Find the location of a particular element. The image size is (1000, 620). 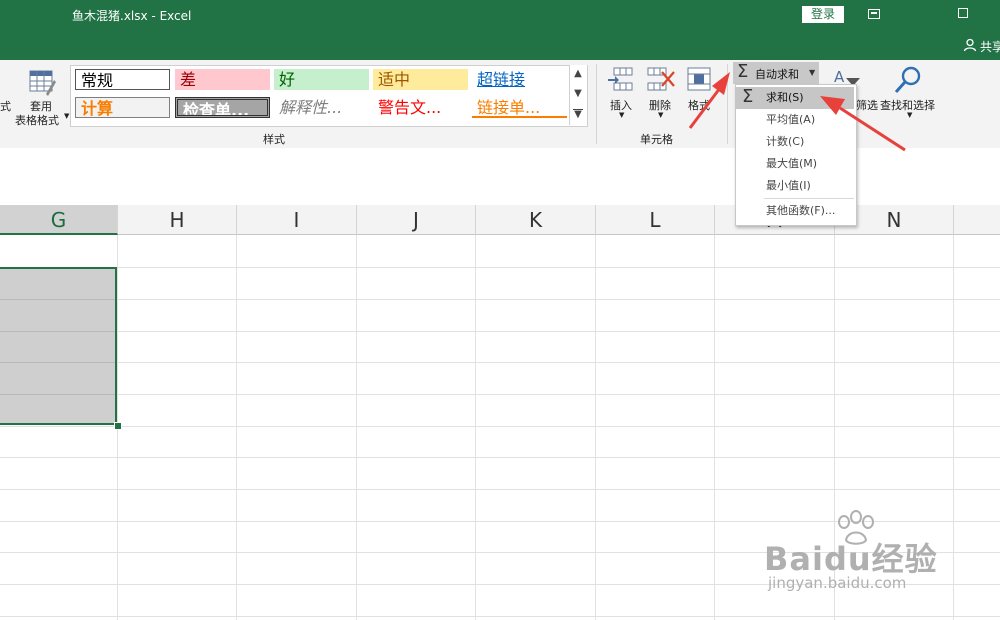

watermark-url: jingyan.baidu.com is located at coordinates (837, 583).